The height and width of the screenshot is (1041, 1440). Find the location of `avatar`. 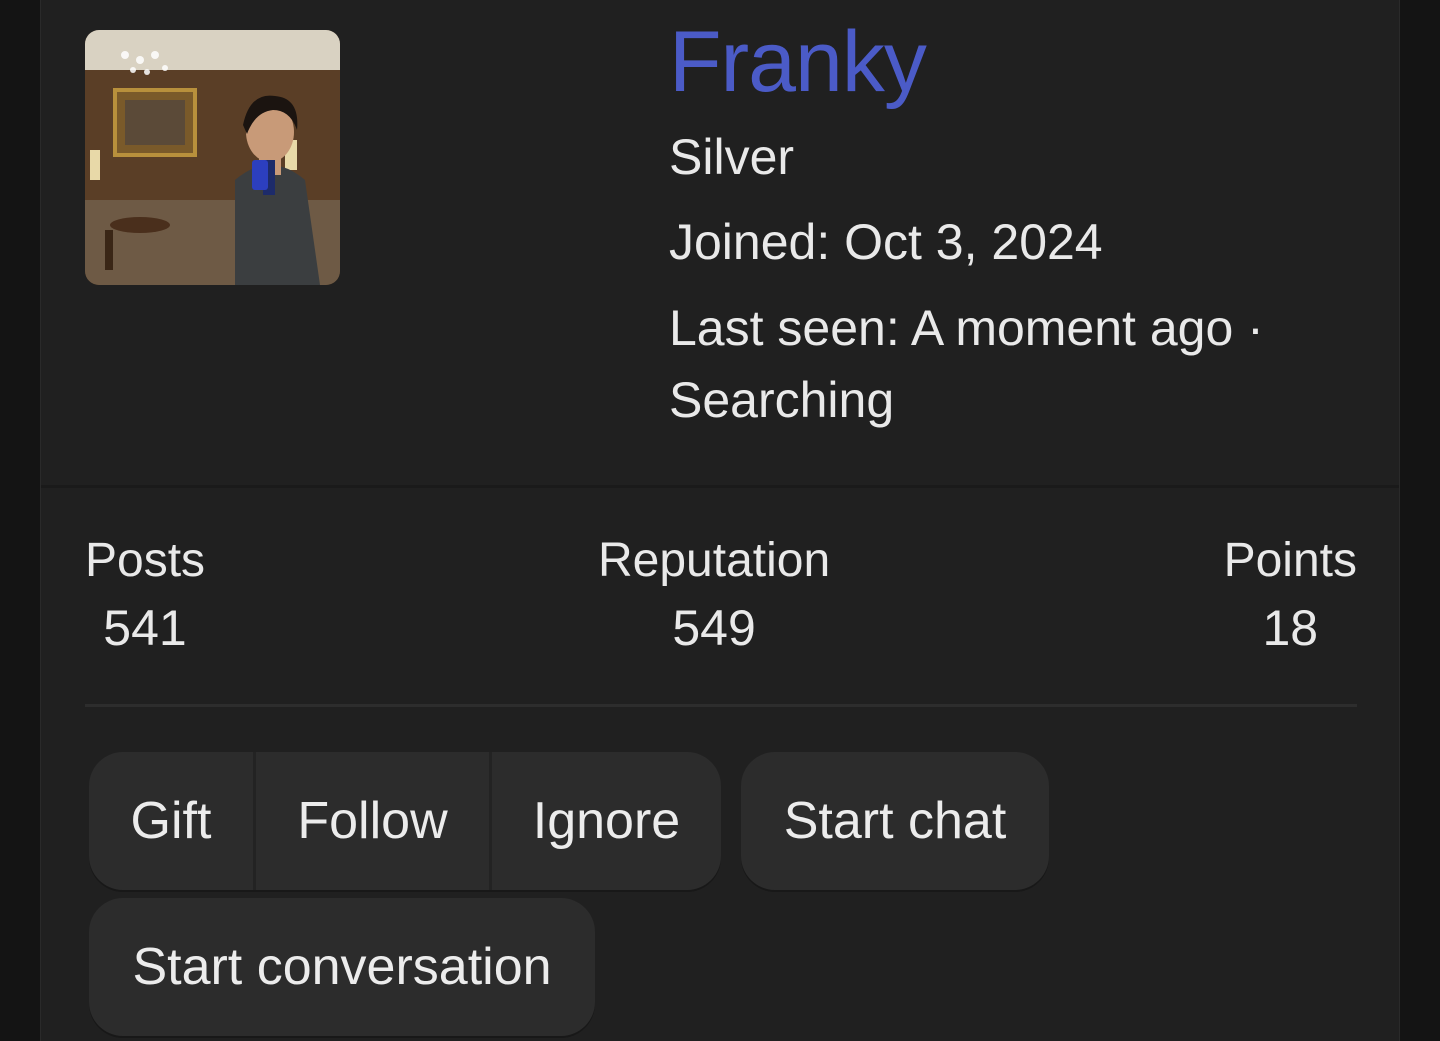

avatar is located at coordinates (212, 157).